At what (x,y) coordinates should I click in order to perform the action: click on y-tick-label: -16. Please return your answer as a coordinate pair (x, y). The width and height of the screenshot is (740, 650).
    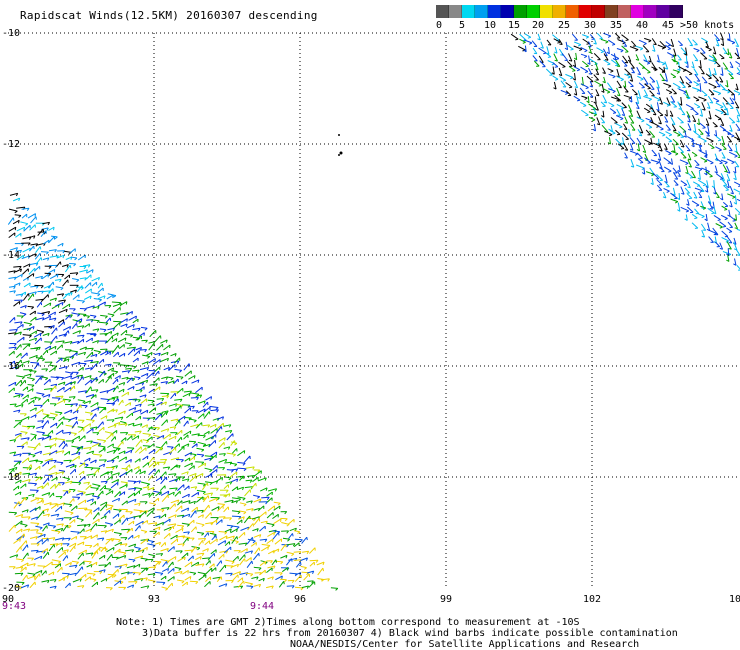
    Looking at the image, I should click on (11, 366).